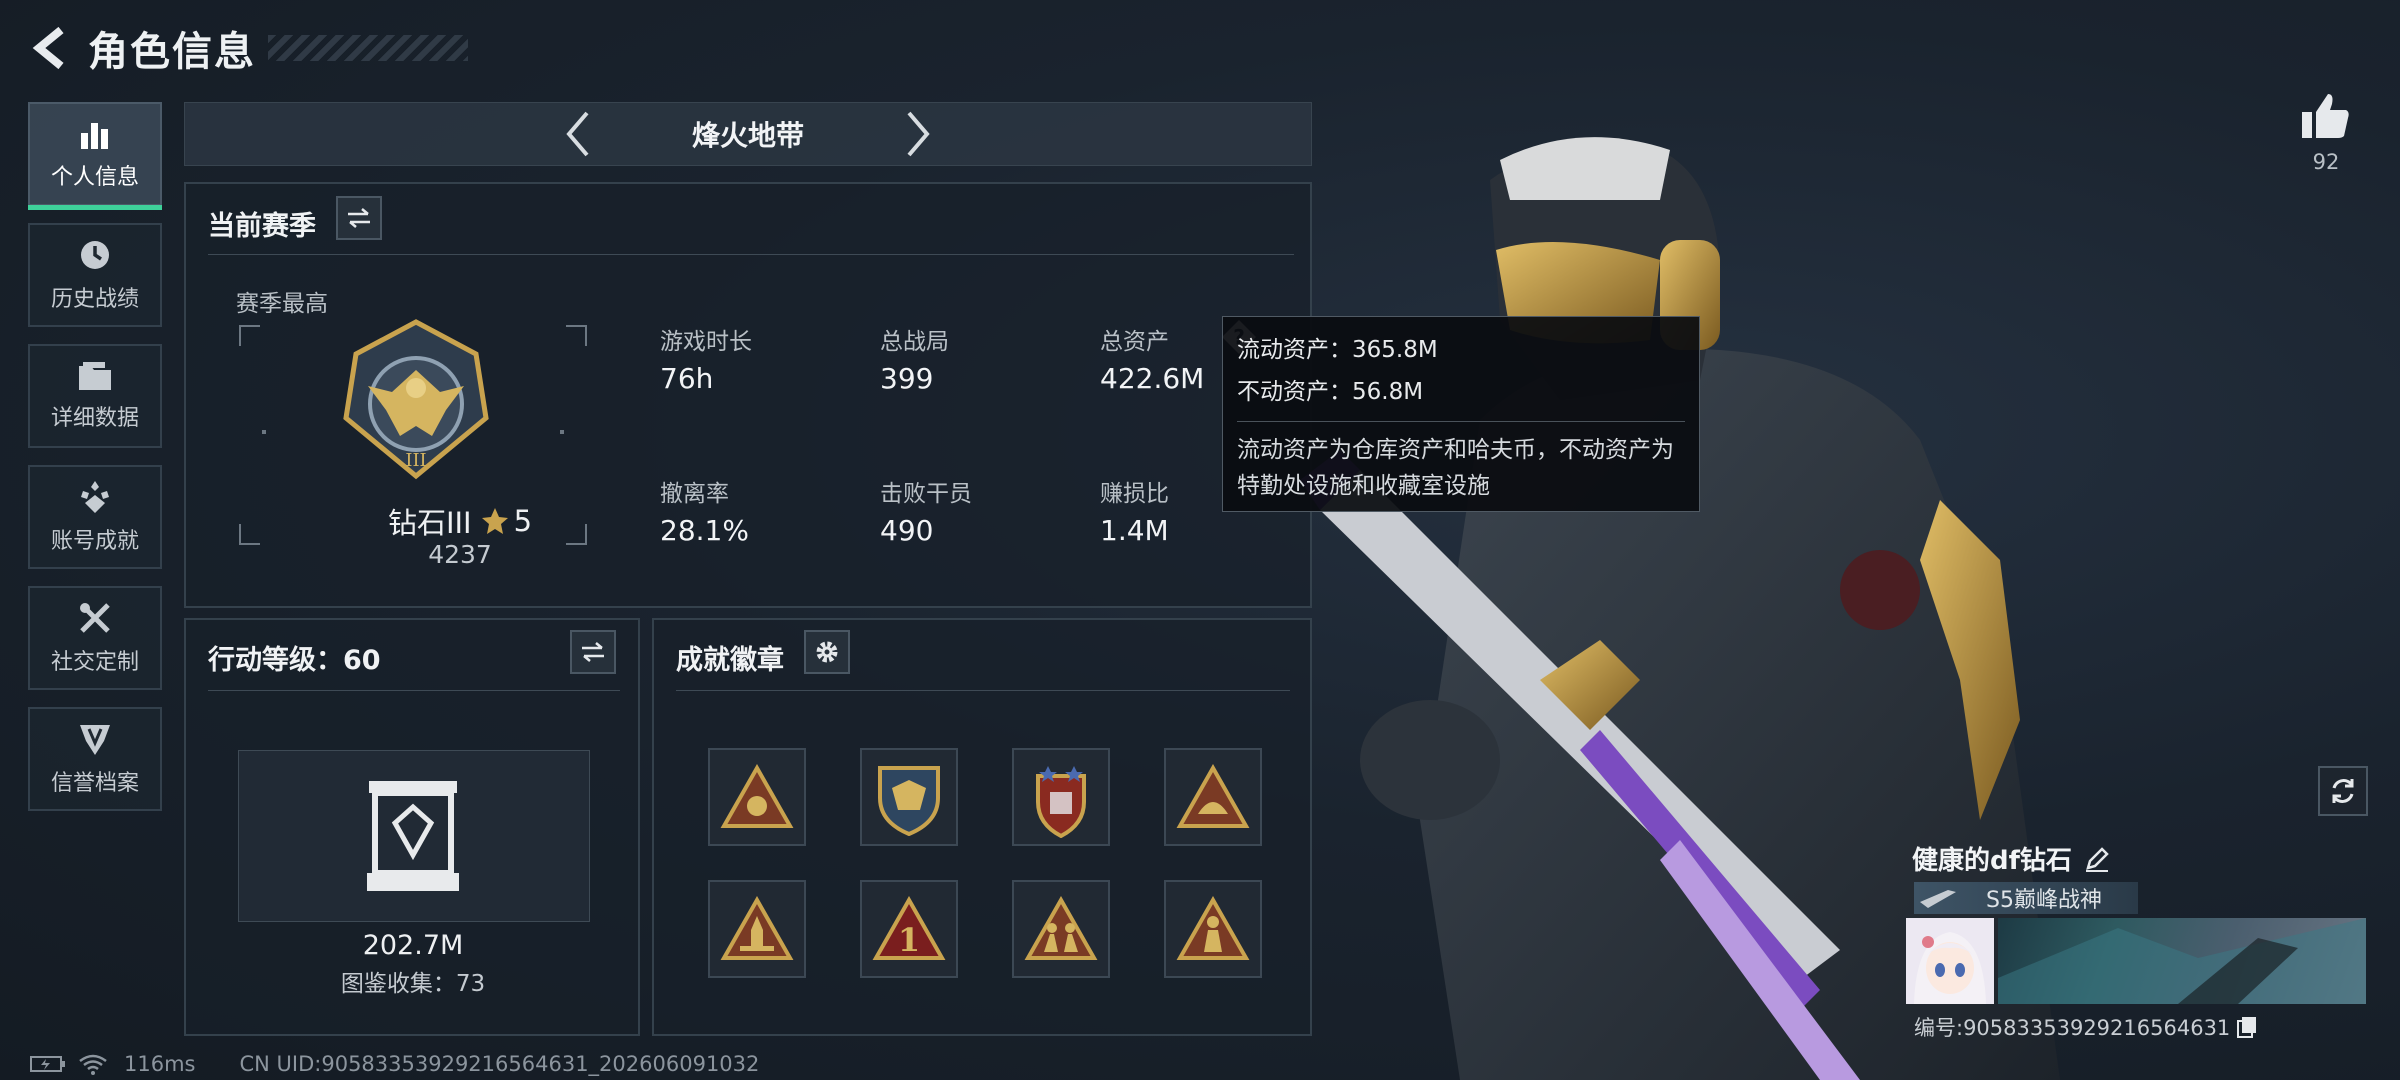 The width and height of the screenshot is (2400, 1080). Describe the element at coordinates (494, 521) in the screenshot. I see `star-icon` at that location.